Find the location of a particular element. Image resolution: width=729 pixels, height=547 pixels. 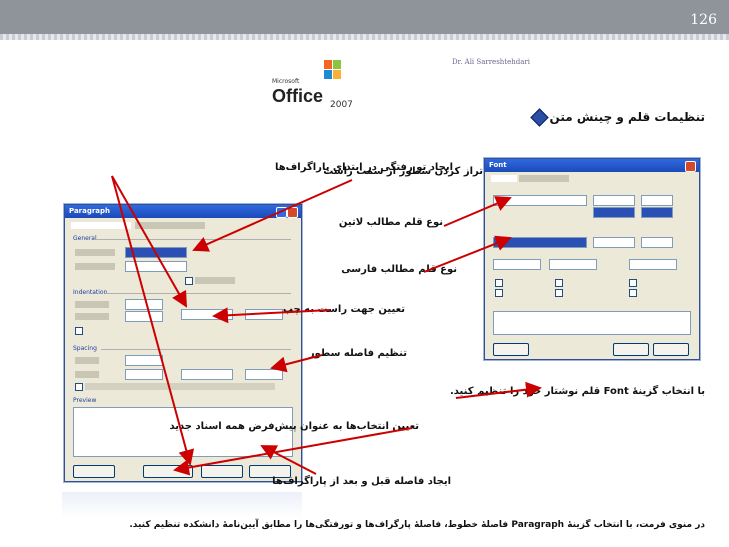

arrow-persian-font is located at coordinates (467, 254).